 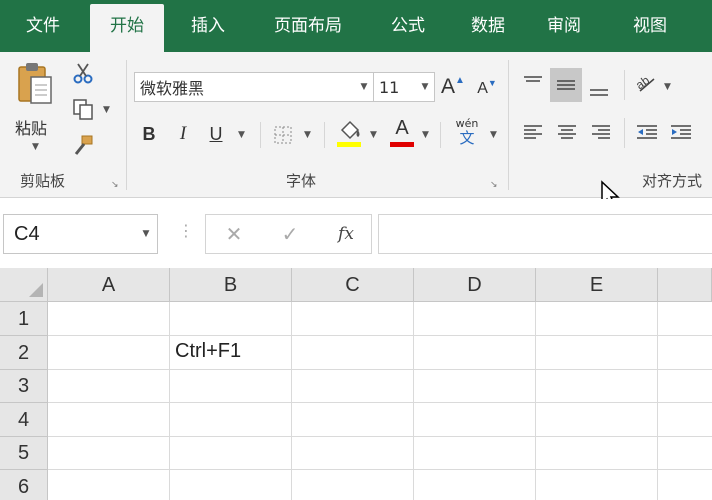 What do you see at coordinates (647, 132) in the screenshot?
I see `decrease-indent-icon` at bounding box center [647, 132].